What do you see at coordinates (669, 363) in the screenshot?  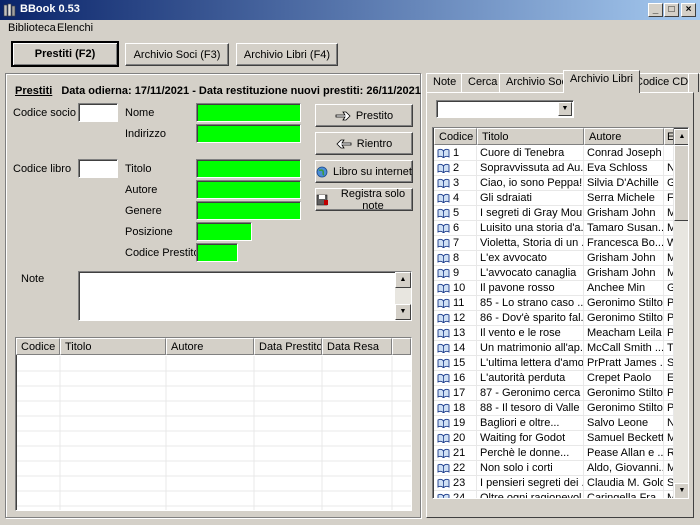 I see `book-extra-cell: Sc` at bounding box center [669, 363].